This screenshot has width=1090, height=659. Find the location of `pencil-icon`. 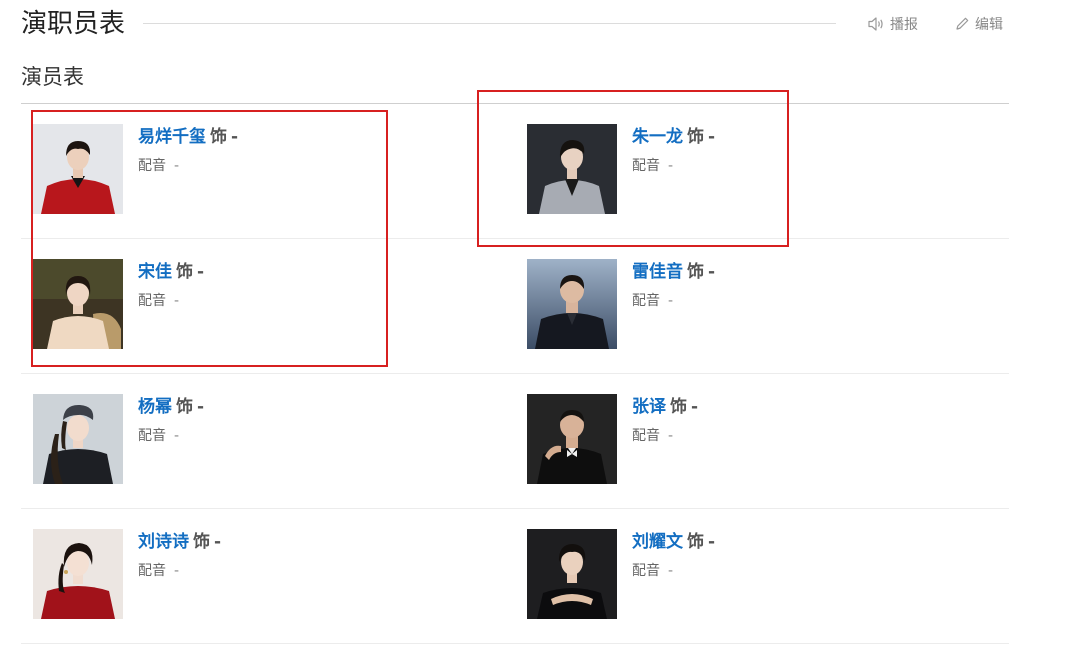

pencil-icon is located at coordinates (962, 23).